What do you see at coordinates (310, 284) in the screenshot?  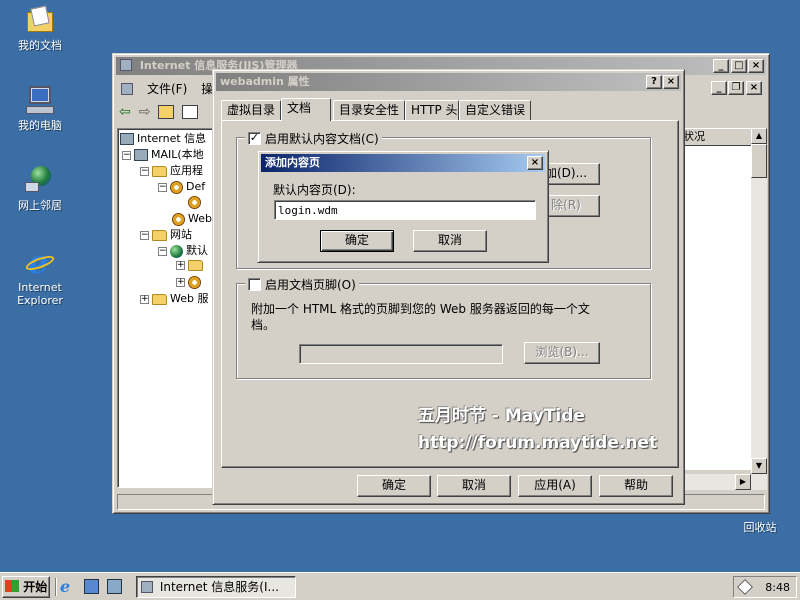 I see `enable-footer-label: 启用文档页脚(O)` at bounding box center [310, 284].